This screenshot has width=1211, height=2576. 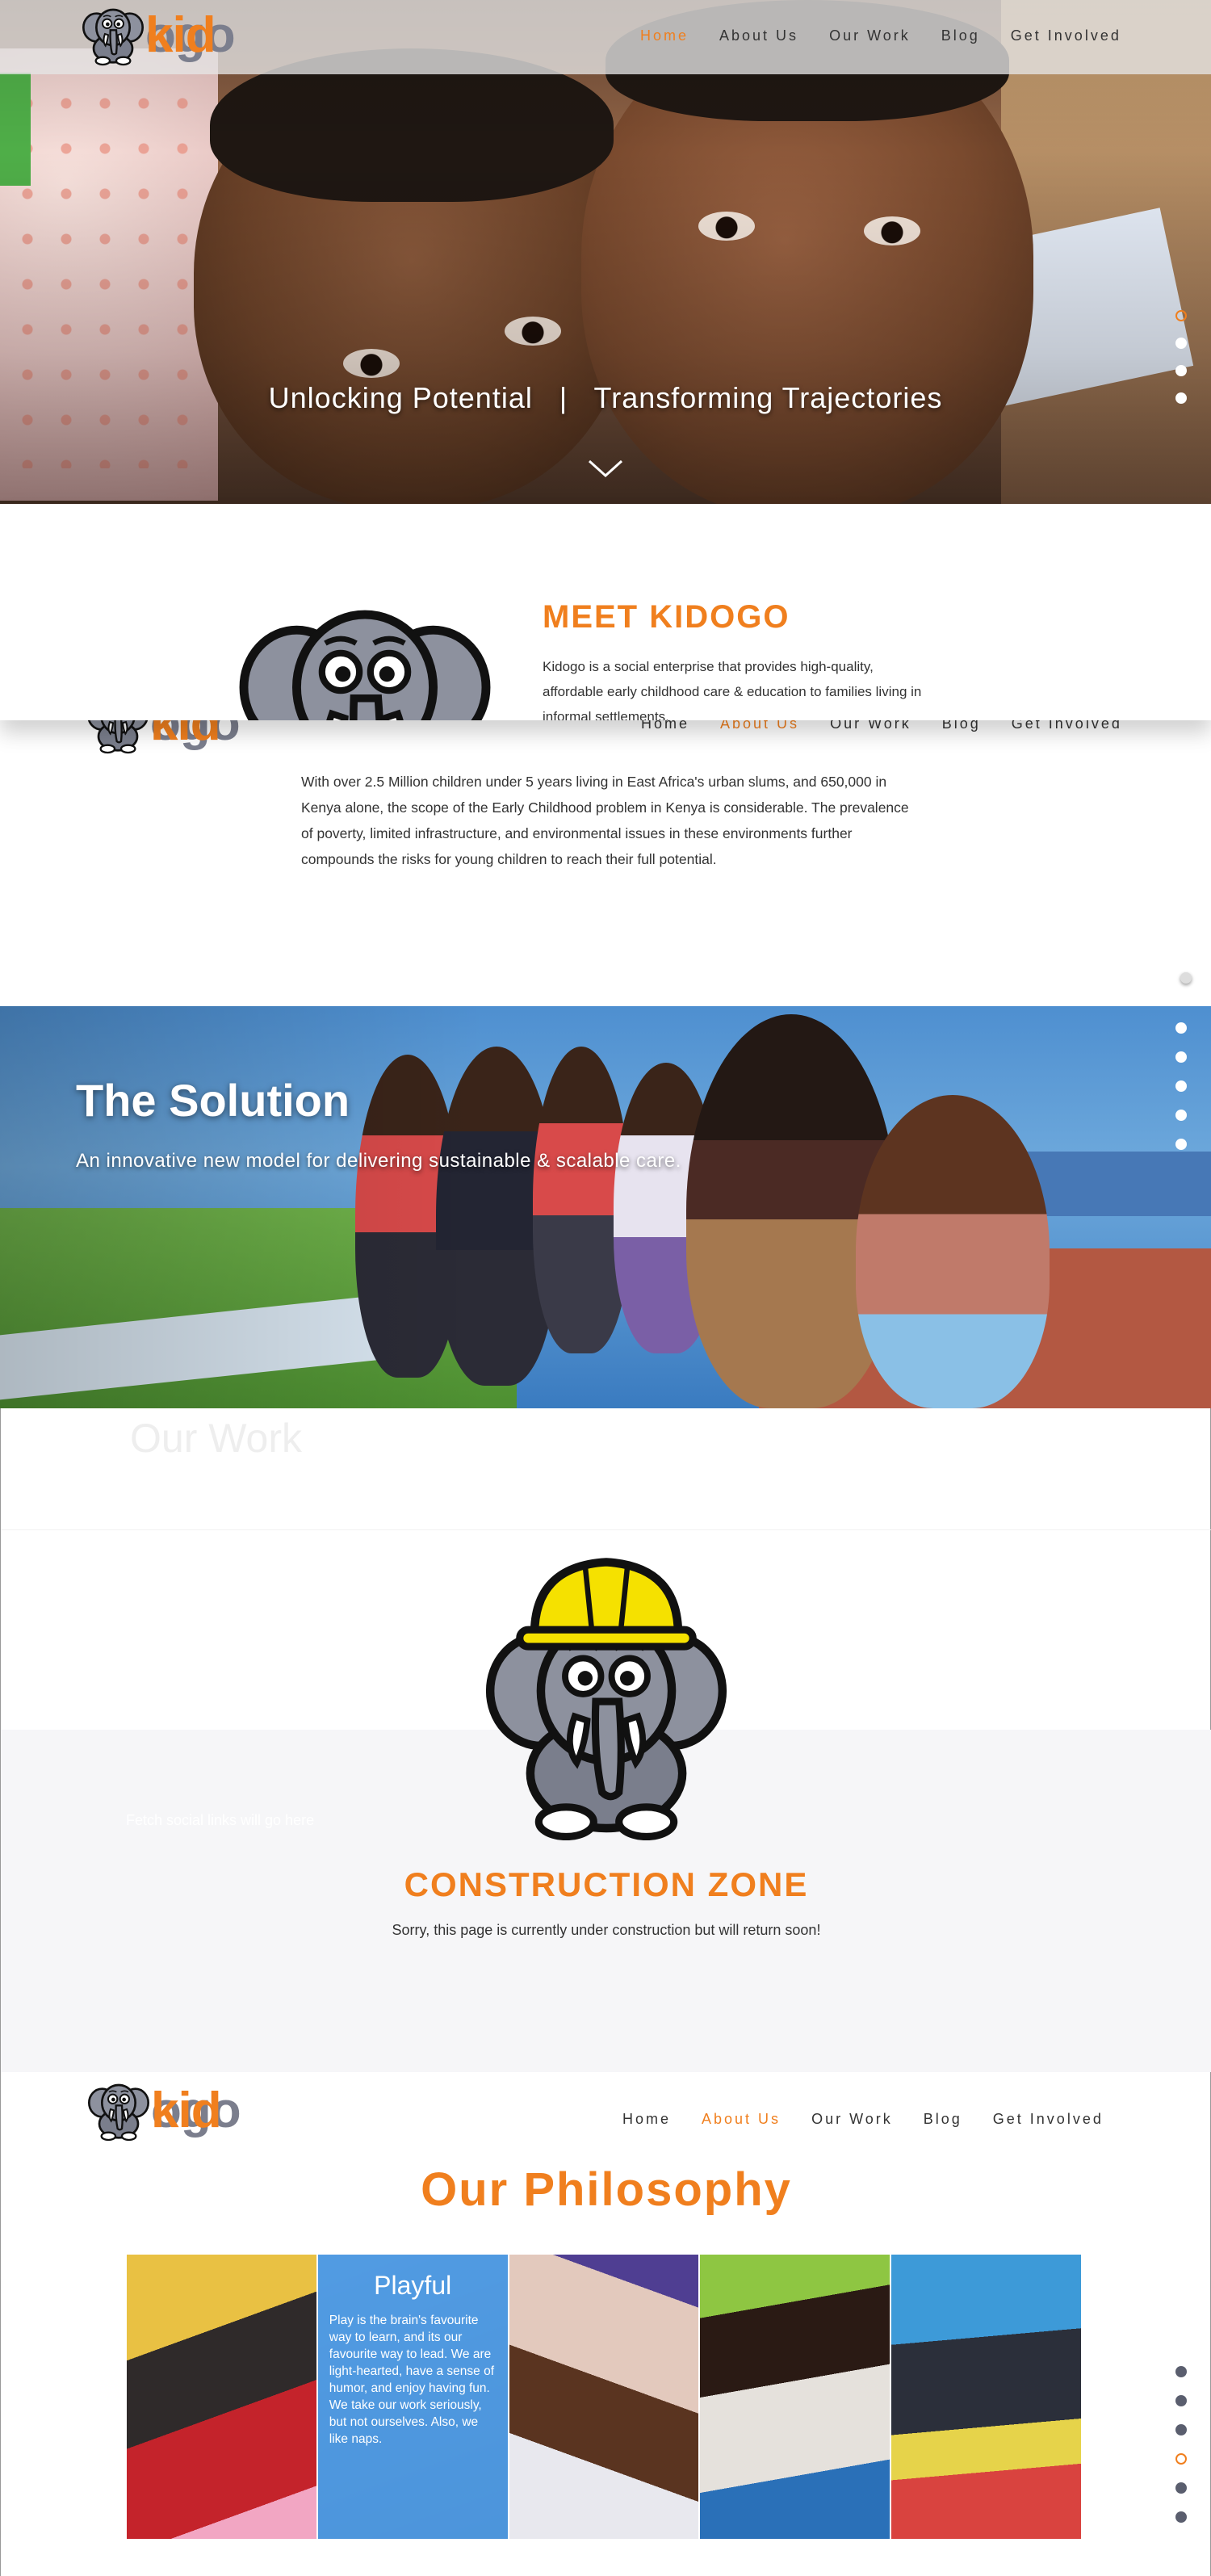 I want to click on slide-dot-shadow, so click(x=1186, y=978).